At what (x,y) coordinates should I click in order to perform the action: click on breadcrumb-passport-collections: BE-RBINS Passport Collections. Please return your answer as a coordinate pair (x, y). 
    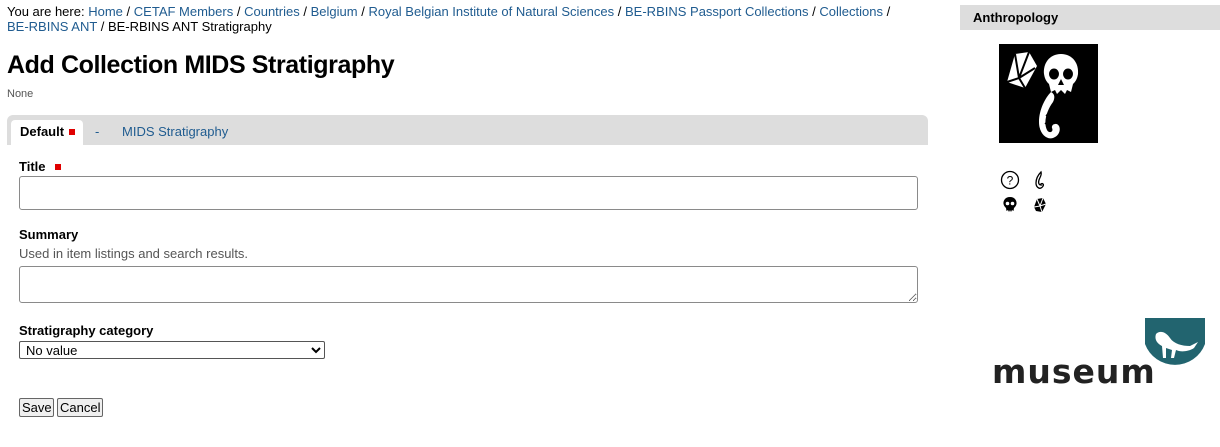
    Looking at the image, I should click on (717, 11).